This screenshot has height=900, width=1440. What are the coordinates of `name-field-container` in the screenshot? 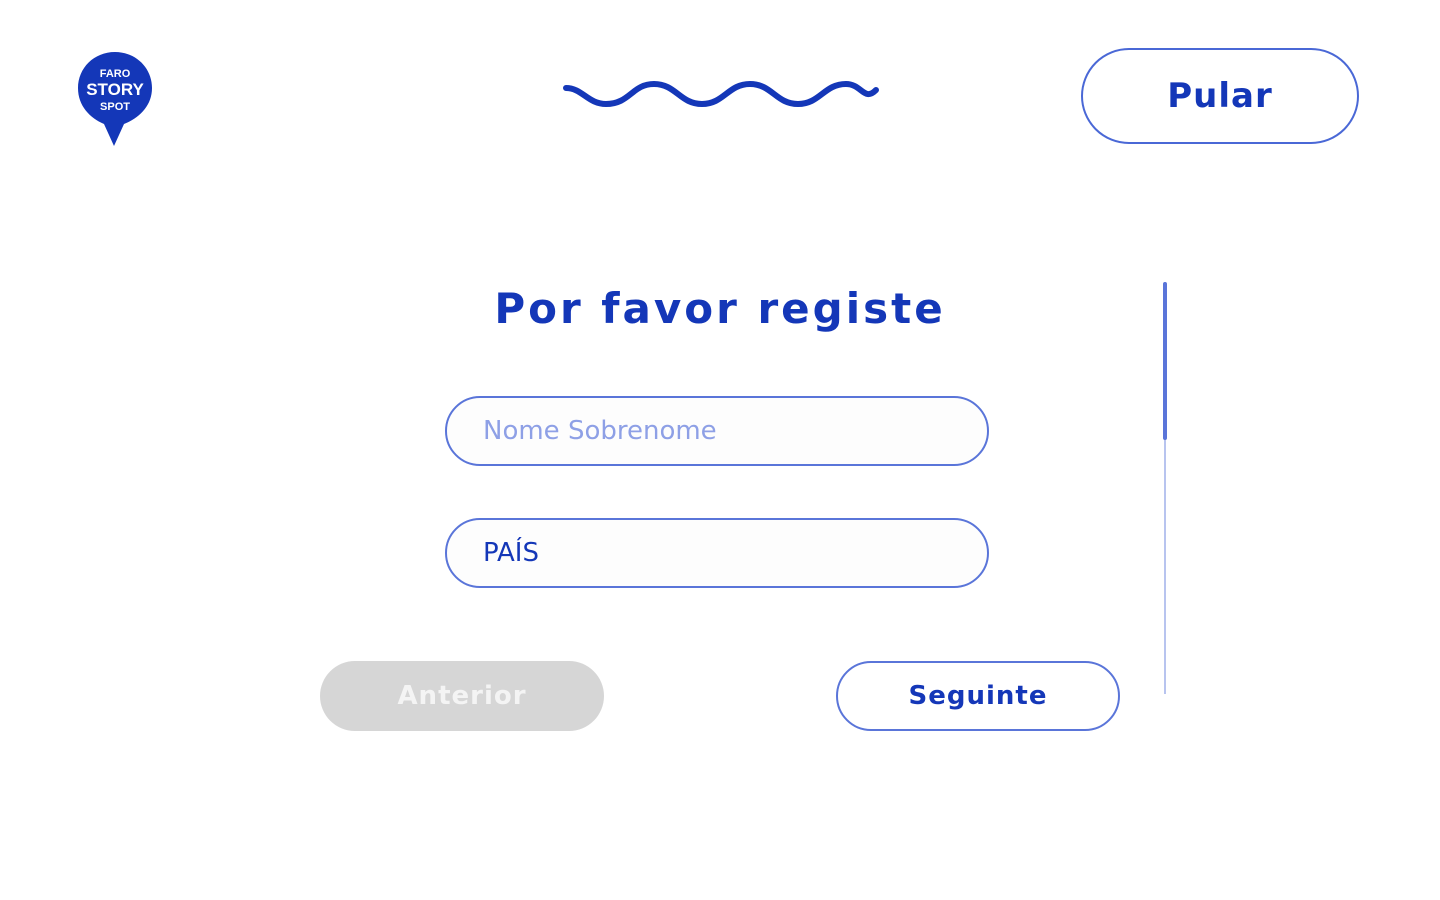 It's located at (717, 431).